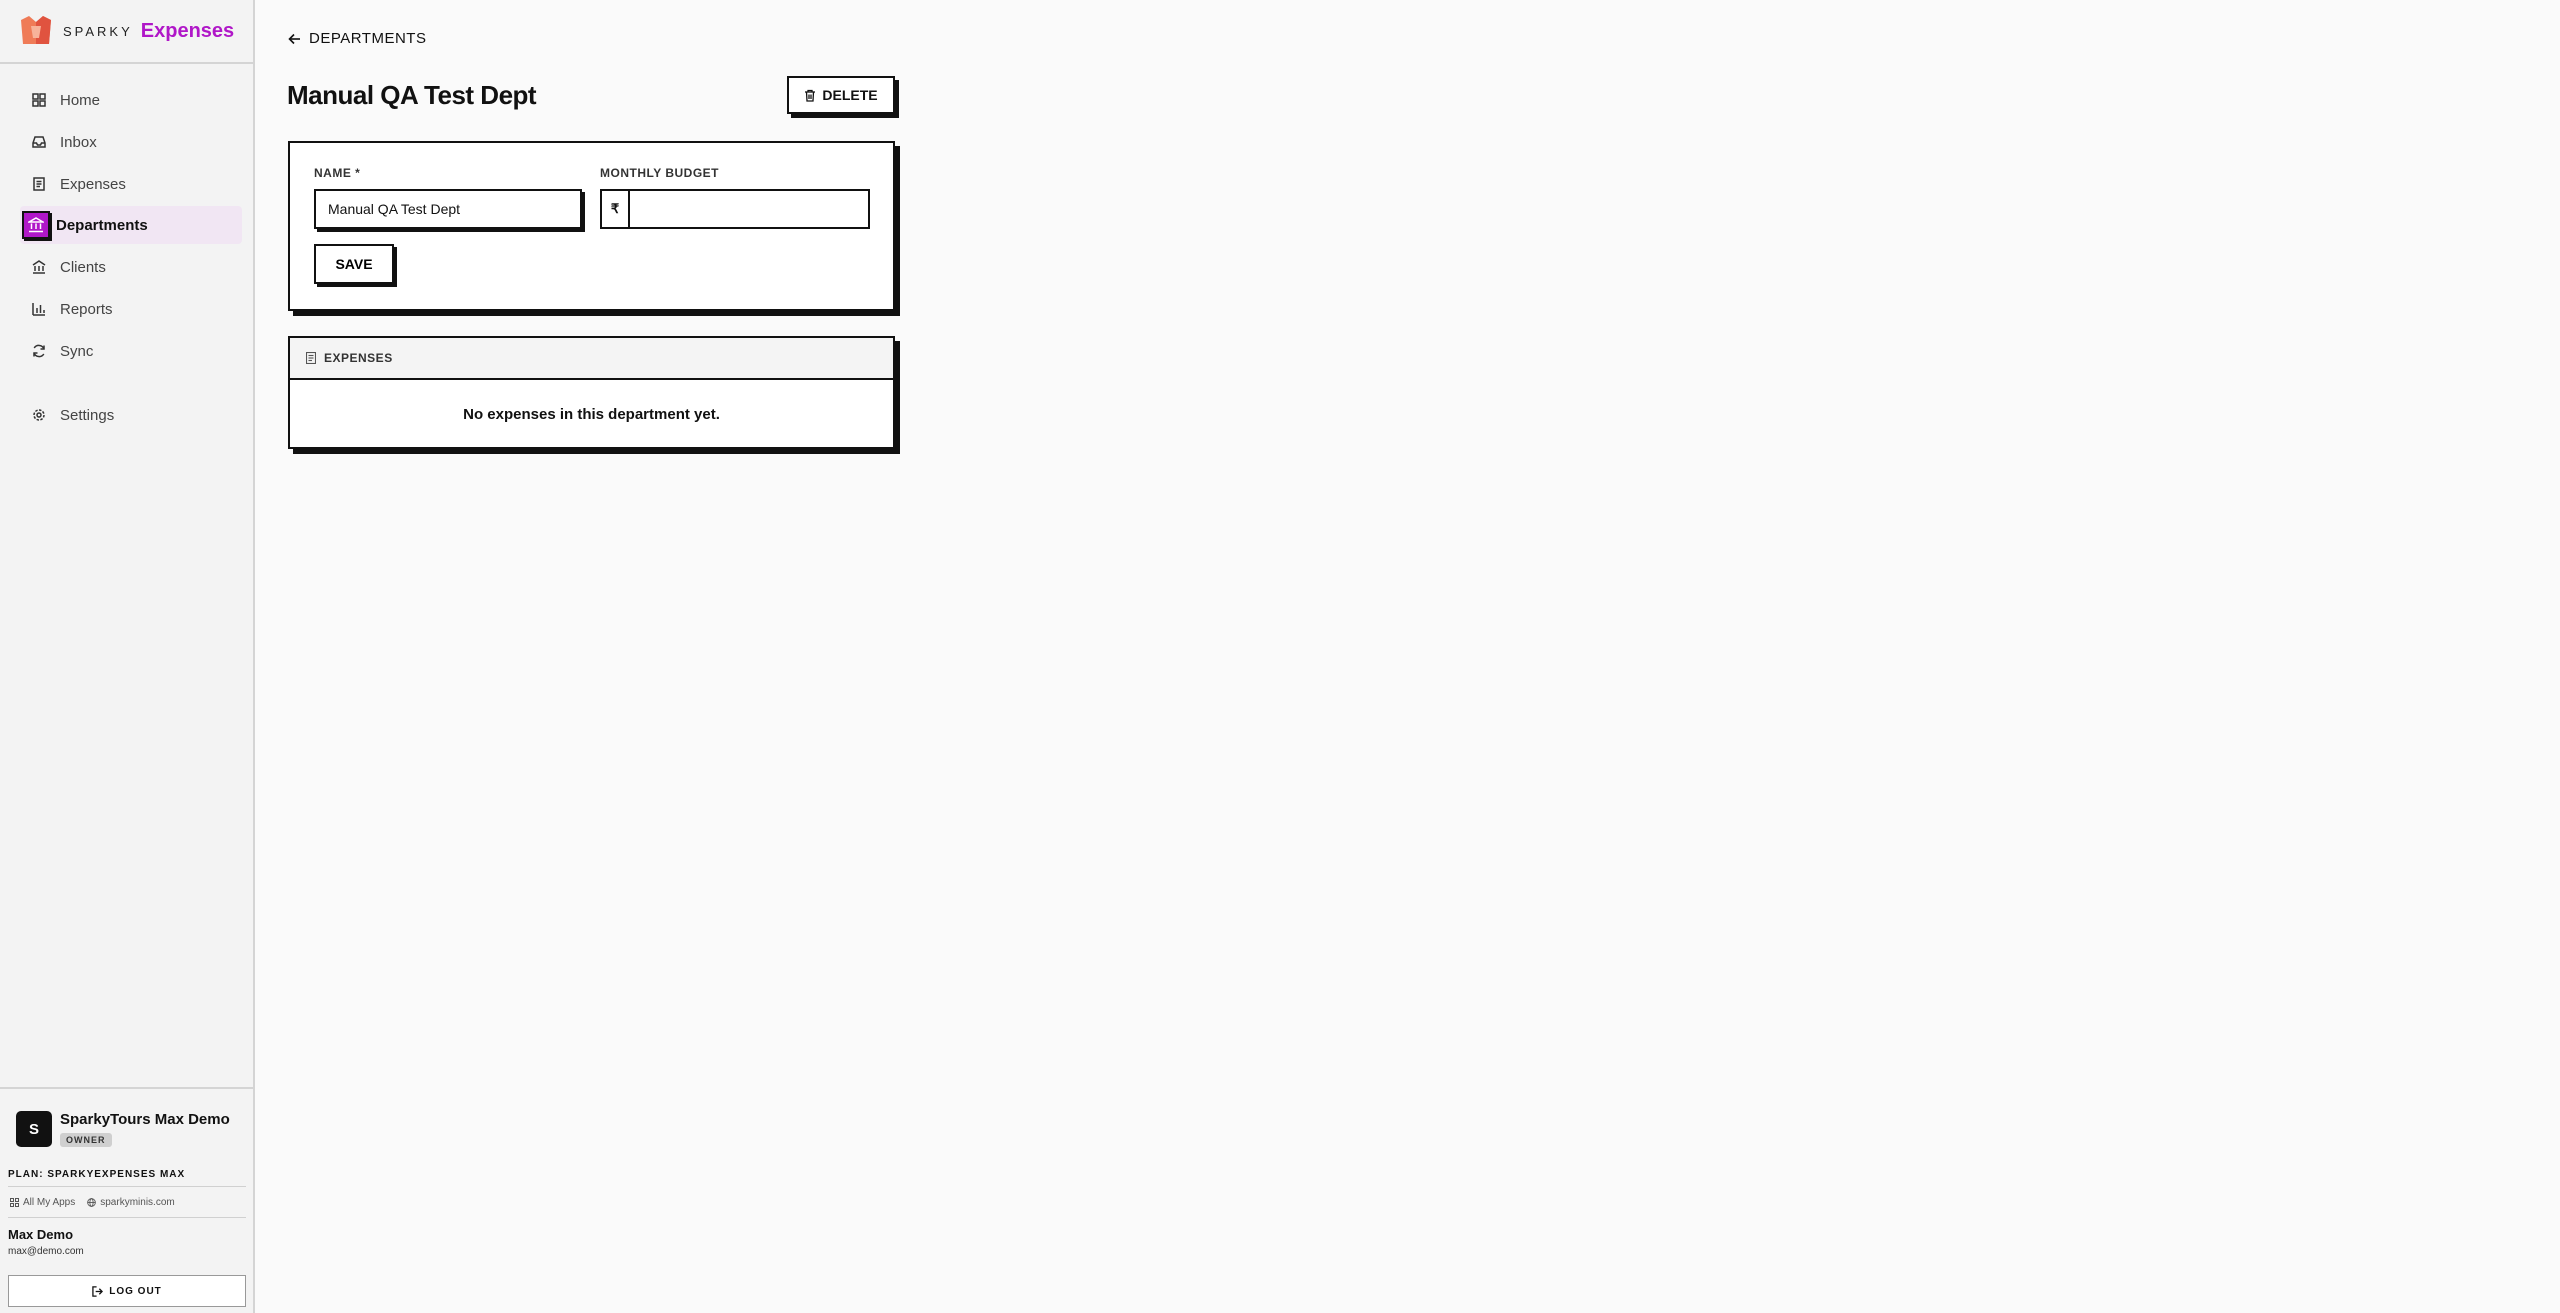  I want to click on globe-icon, so click(92, 1202).